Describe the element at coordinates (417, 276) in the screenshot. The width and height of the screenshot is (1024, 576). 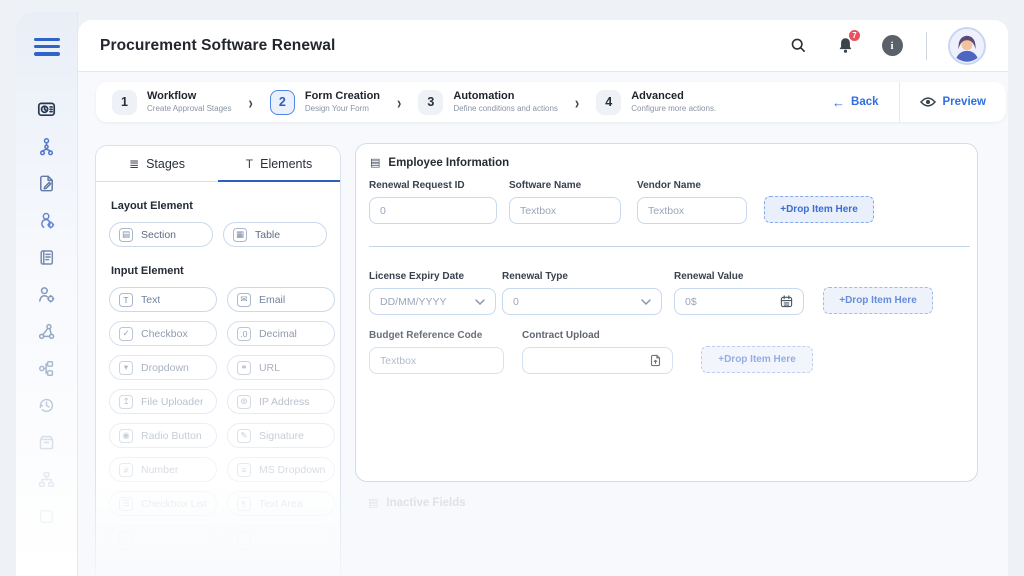
I see `field-label: License Expiry Date` at that location.